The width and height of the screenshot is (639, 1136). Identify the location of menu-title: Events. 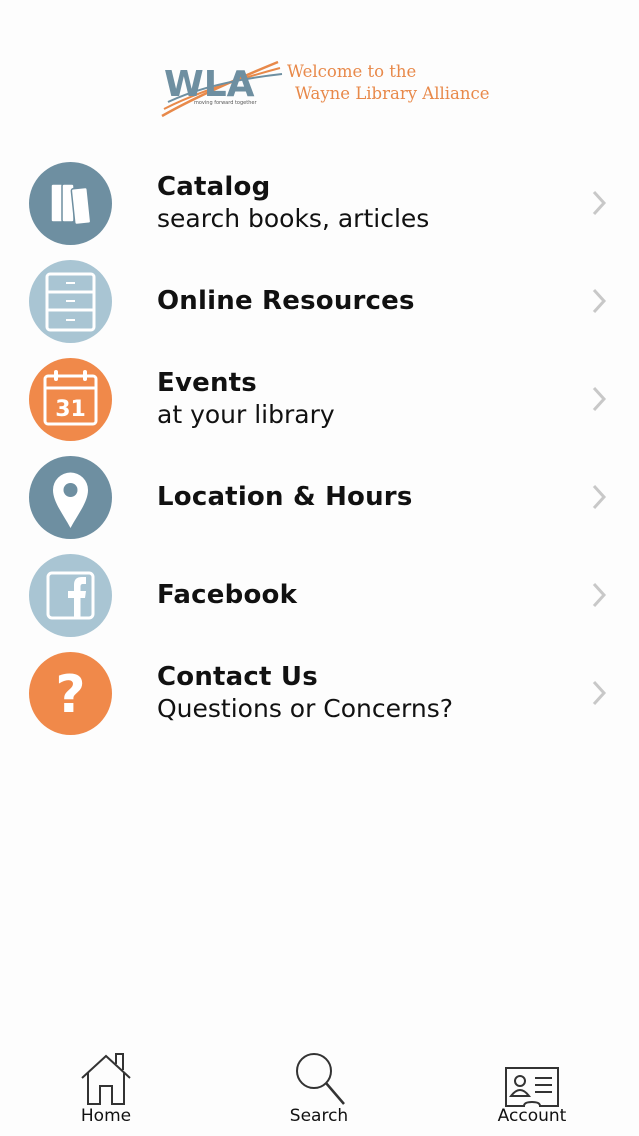
(207, 383).